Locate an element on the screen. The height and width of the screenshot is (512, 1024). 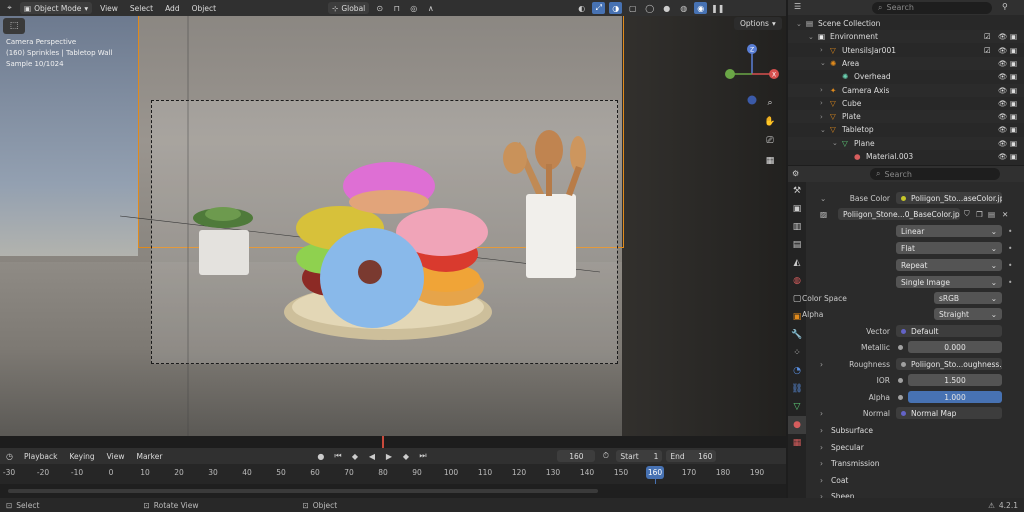
jump-start-icon: ⏮ is located at coordinates (337, 456).